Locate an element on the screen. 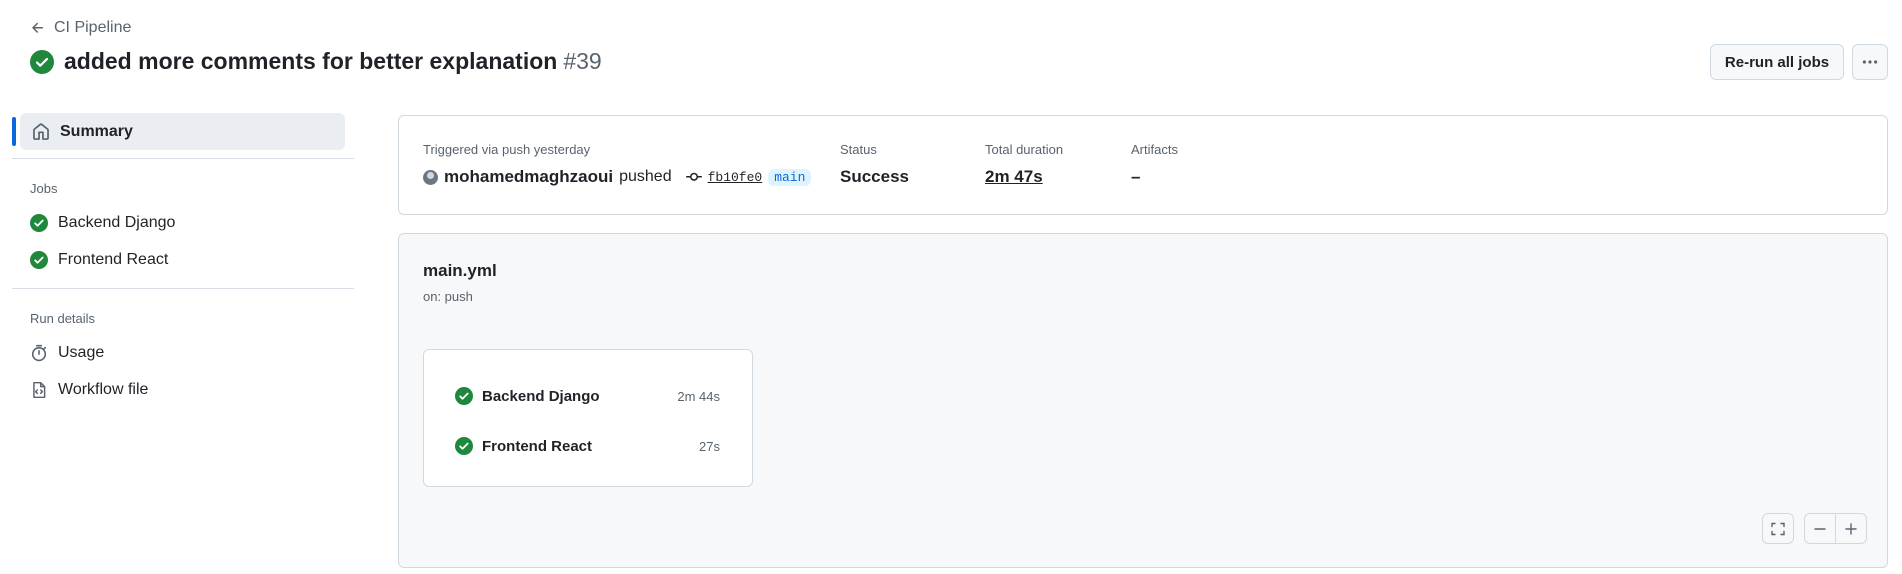 The height and width of the screenshot is (574, 1902). job-node-backend-django: Backend Django 2m 44s is located at coordinates (588, 396).